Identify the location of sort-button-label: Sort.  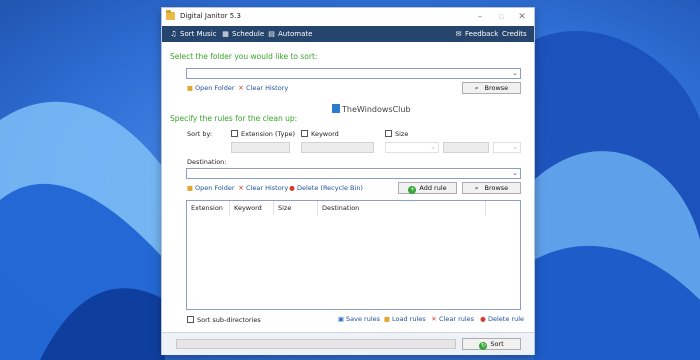
(497, 344).